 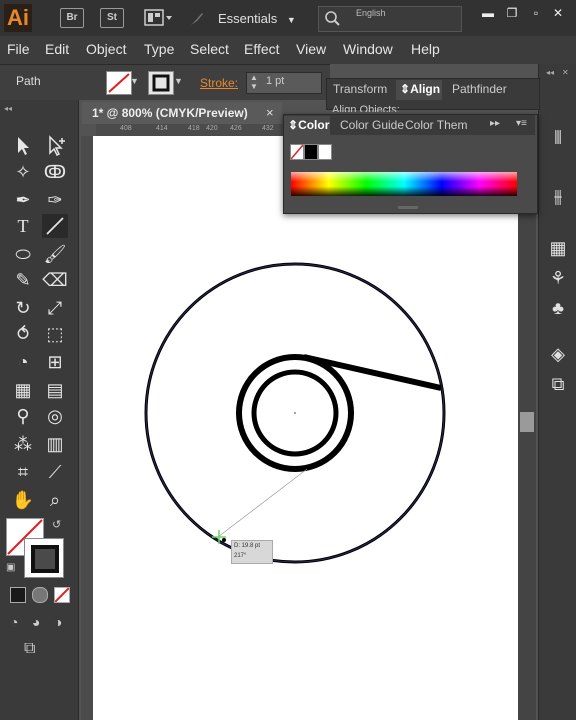 What do you see at coordinates (240, 556) in the screenshot?
I see `measure-angle: 217°` at bounding box center [240, 556].